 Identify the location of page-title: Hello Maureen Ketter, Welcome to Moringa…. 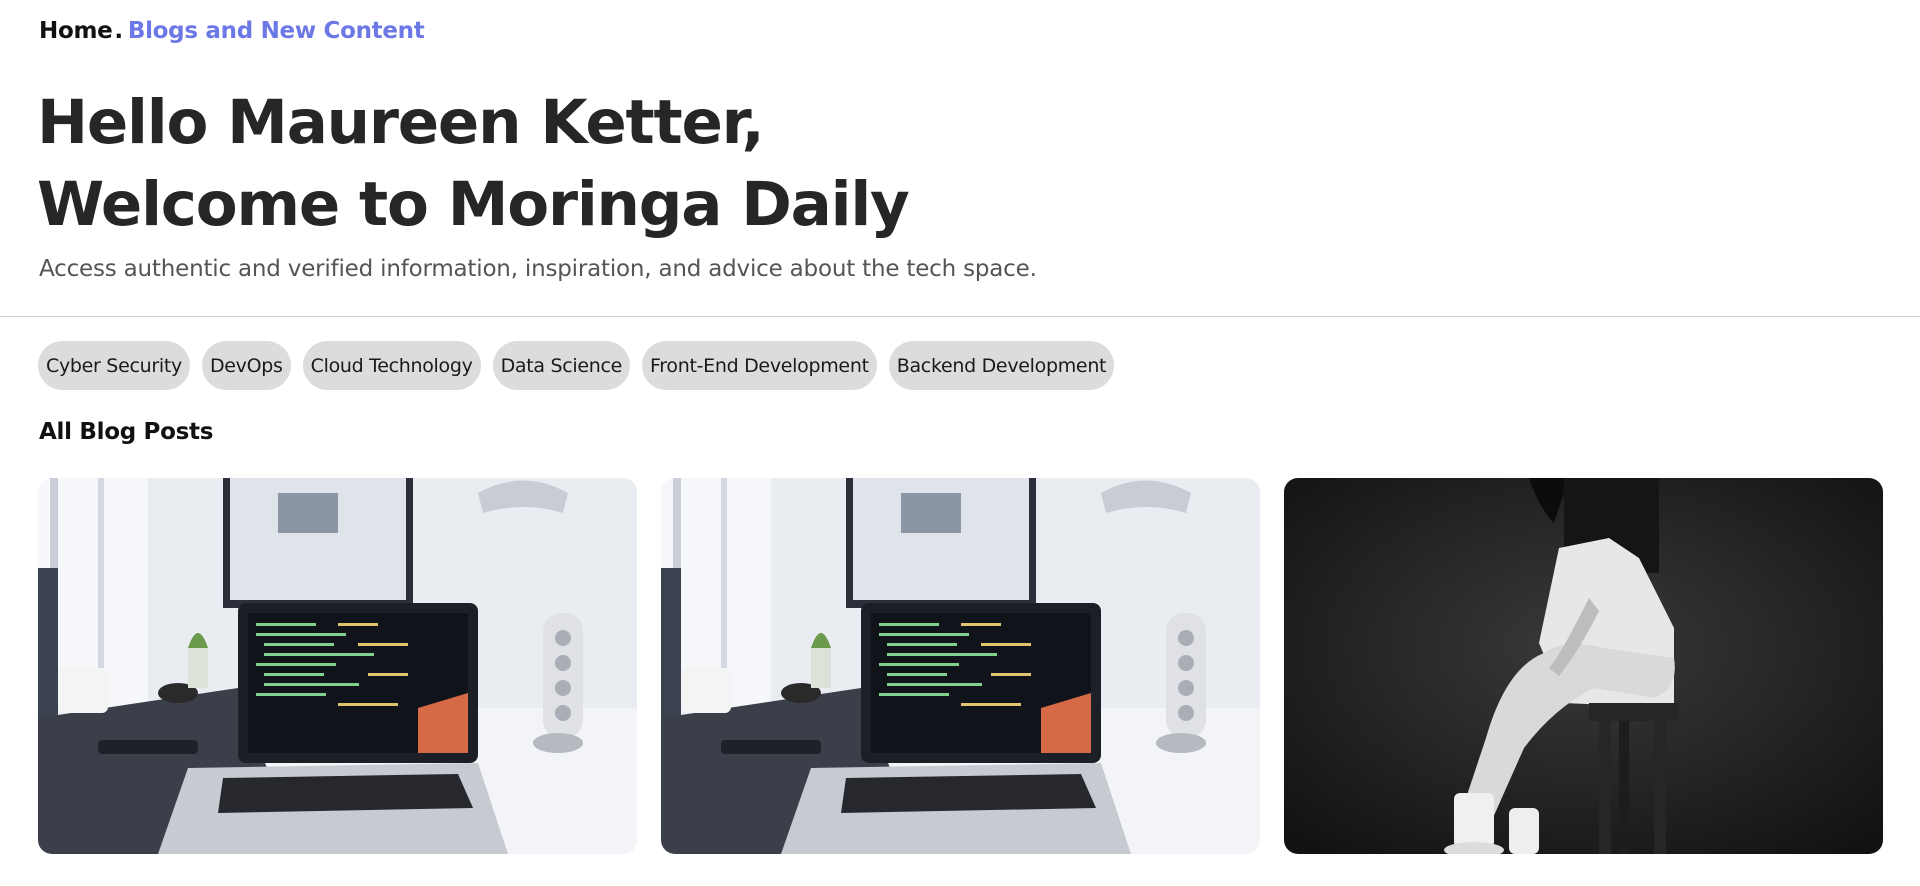
(473, 164).